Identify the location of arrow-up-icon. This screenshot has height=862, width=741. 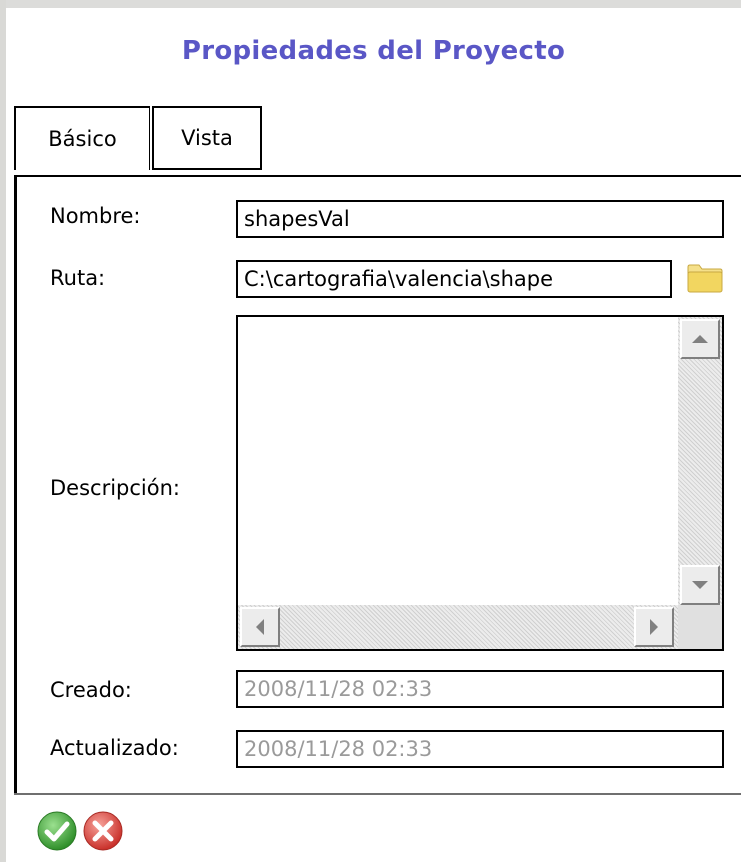
(700, 339).